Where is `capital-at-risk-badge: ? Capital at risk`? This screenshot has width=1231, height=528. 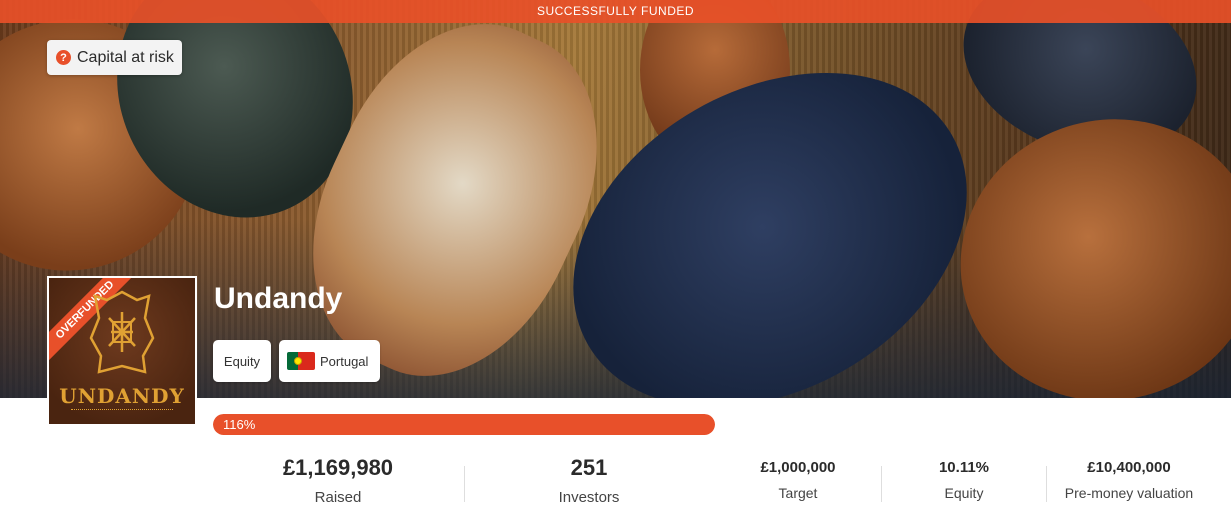
capital-at-risk-badge: ? Capital at risk is located at coordinates (114, 57).